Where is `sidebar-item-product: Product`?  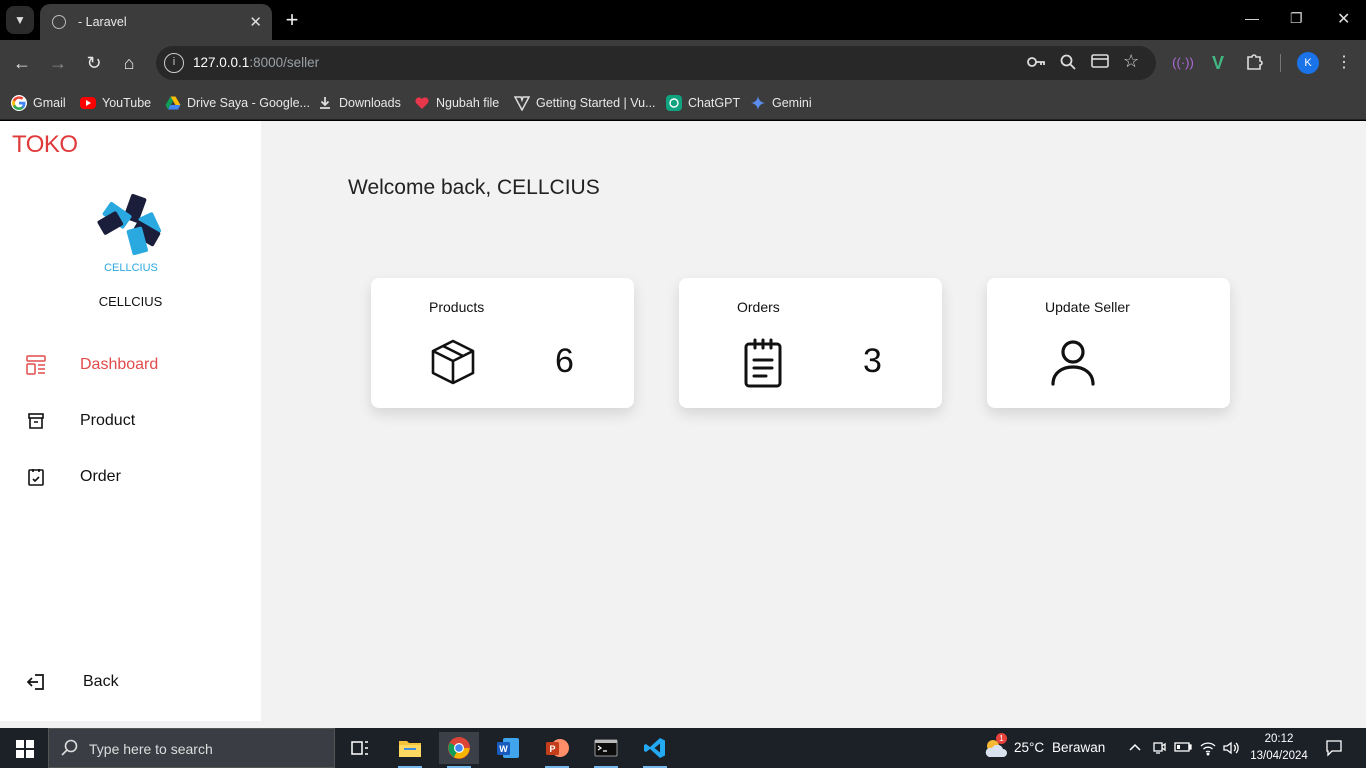
sidebar-item-product: Product is located at coordinates (79, 421).